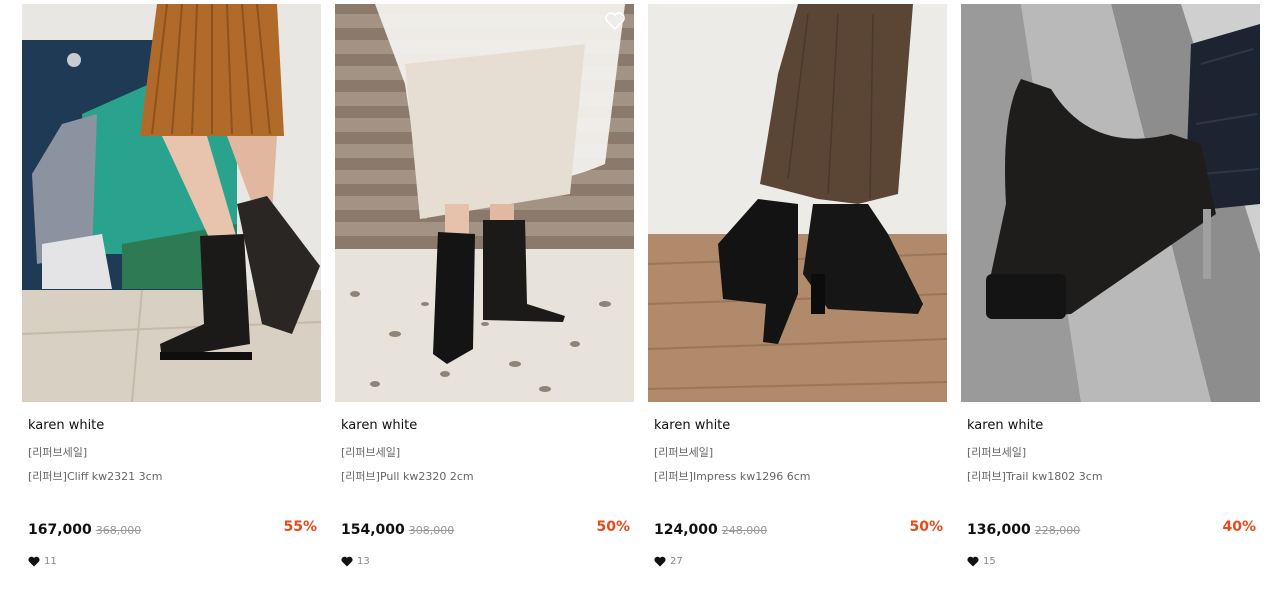 Image resolution: width=1268 pixels, height=595 pixels. What do you see at coordinates (118, 530) in the screenshot?
I see `original-price: 368,000` at bounding box center [118, 530].